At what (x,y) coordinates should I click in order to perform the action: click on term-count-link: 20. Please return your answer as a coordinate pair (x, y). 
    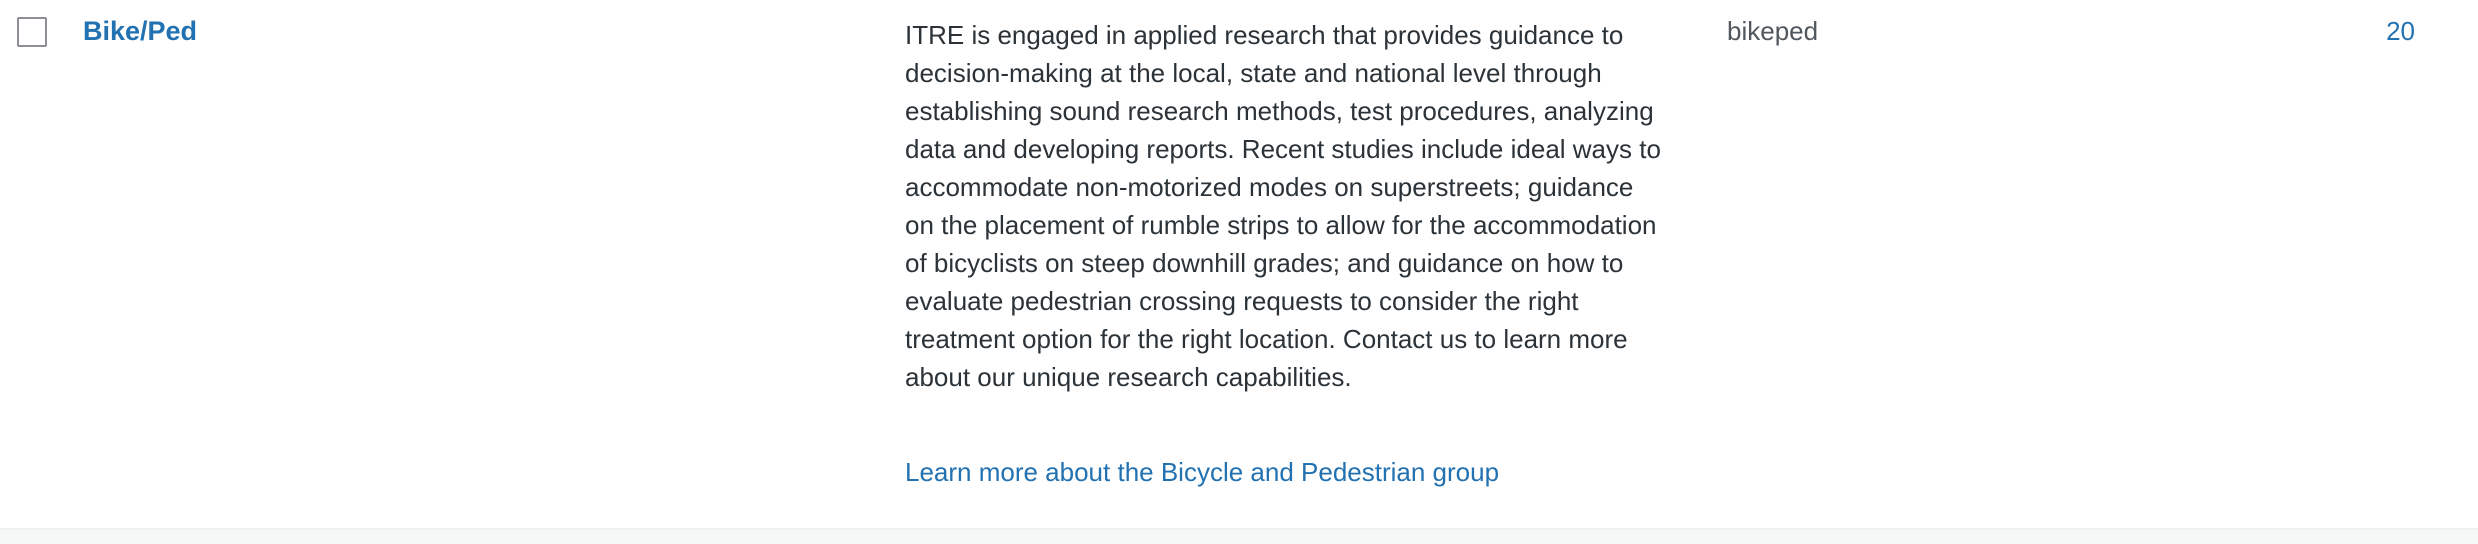
    Looking at the image, I should click on (2400, 31).